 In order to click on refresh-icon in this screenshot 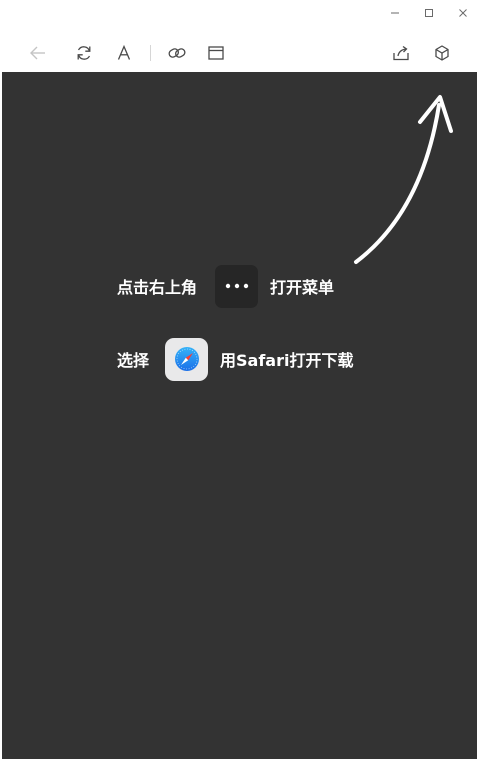, I will do `click(84, 53)`.